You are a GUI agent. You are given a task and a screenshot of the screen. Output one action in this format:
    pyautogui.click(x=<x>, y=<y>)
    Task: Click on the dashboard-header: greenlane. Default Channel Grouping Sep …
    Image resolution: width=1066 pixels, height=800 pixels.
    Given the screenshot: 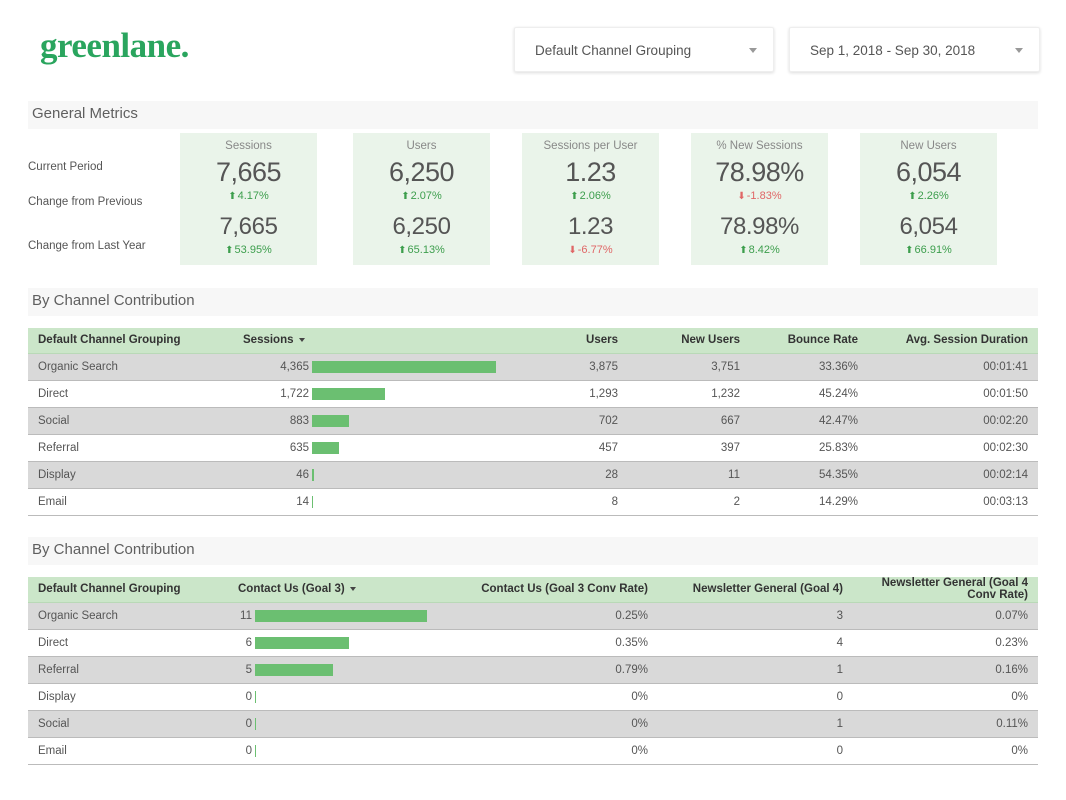 What is the action you would take?
    pyautogui.click(x=533, y=46)
    